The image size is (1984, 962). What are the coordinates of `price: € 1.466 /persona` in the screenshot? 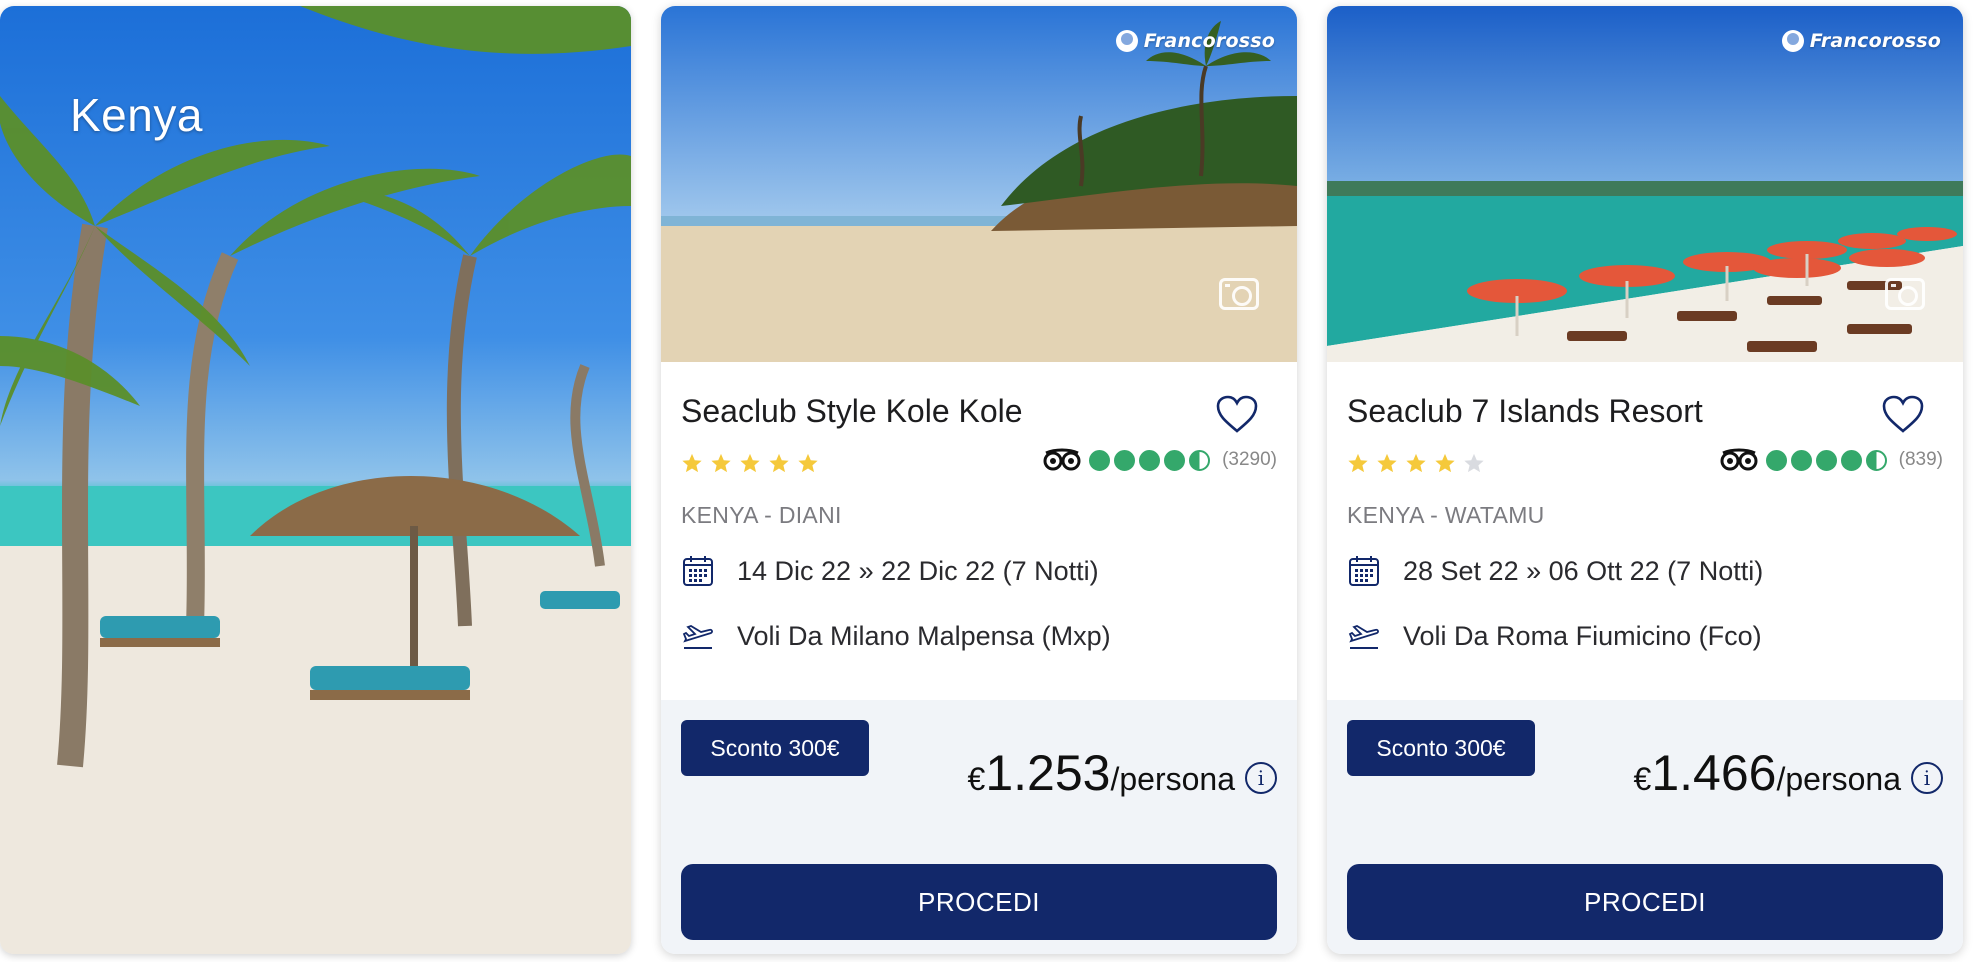 It's located at (1767, 773).